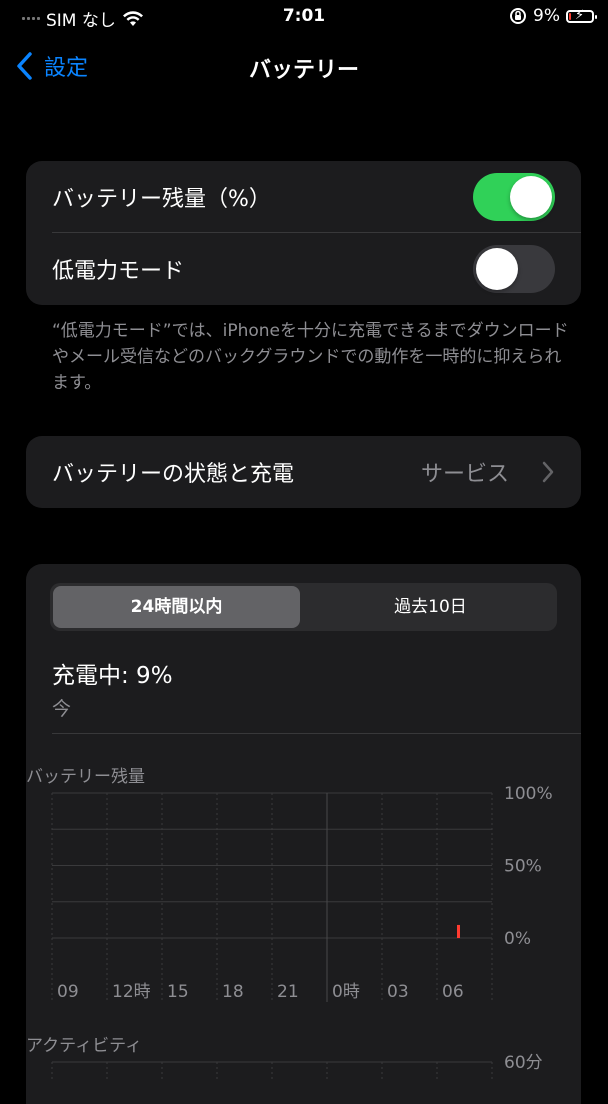 This screenshot has width=608, height=1104. What do you see at coordinates (131, 992) in the screenshot?
I see `x-tick-label: 12時` at bounding box center [131, 992].